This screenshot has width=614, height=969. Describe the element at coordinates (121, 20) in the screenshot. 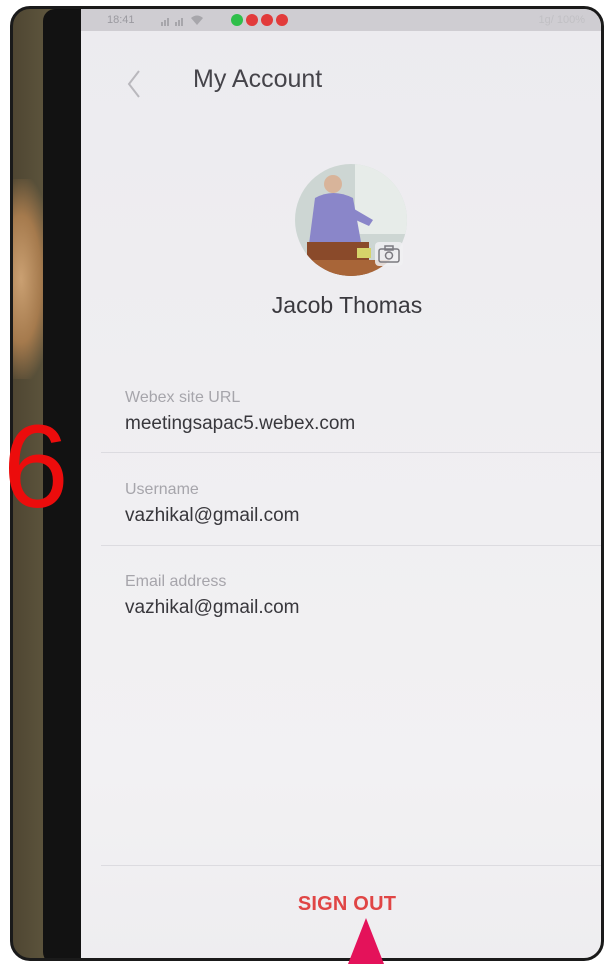

I see `status-time: 18:41` at that location.